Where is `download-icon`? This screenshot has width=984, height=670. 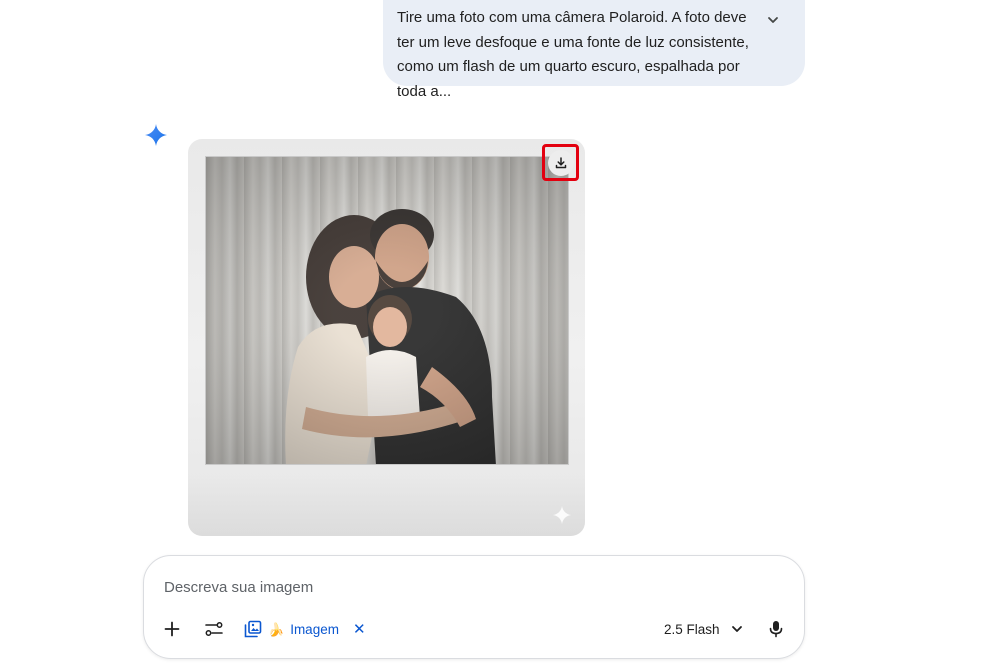
download-icon is located at coordinates (560, 162).